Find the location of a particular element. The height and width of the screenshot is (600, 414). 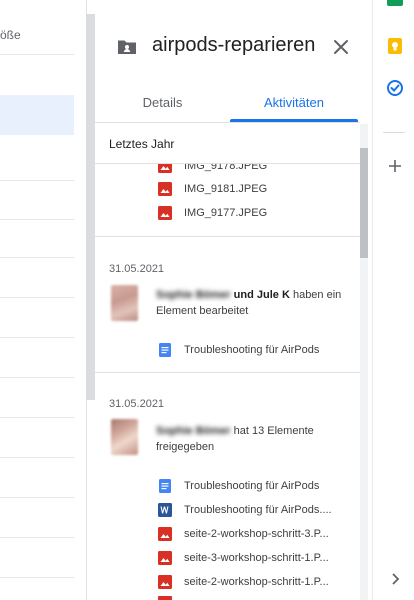

file-name: IMG_9178.JPEG is located at coordinates (226, 166).